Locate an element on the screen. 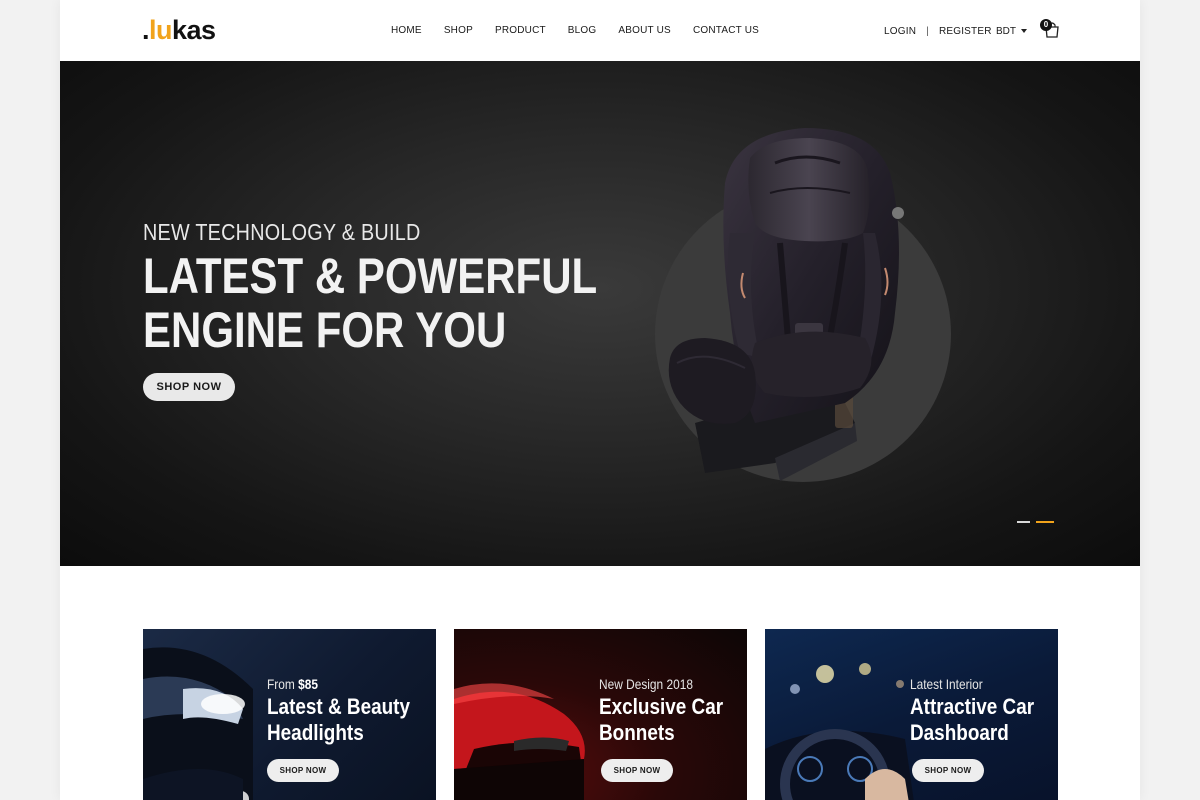 This screenshot has height=800, width=1200. register-link: REGISTER is located at coordinates (965, 31).